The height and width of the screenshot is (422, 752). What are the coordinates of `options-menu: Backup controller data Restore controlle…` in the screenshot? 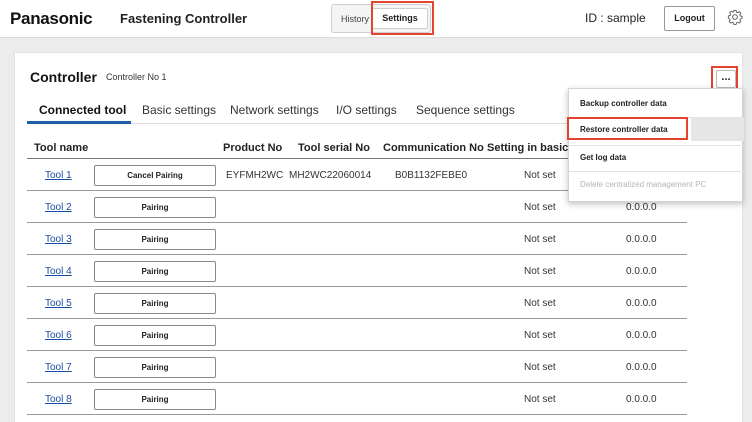 It's located at (656, 145).